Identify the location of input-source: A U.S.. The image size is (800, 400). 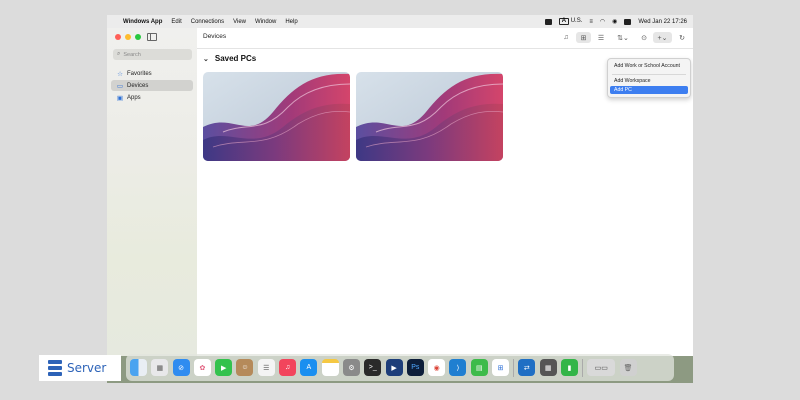
(570, 21).